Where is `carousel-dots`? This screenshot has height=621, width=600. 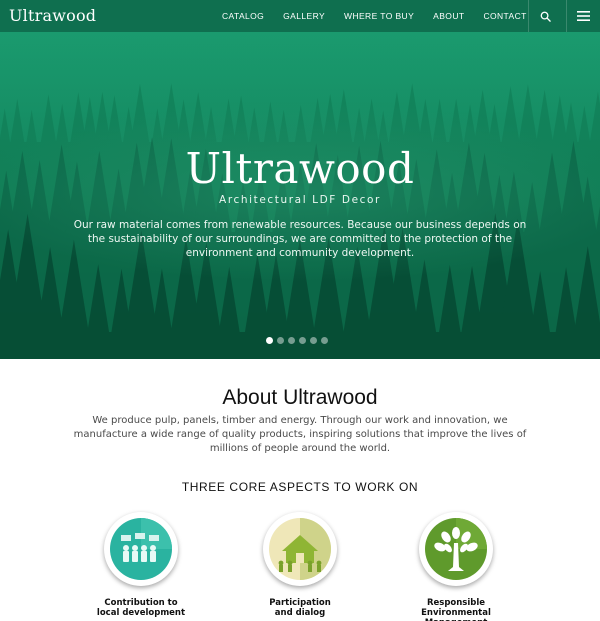
carousel-dots is located at coordinates (299, 340).